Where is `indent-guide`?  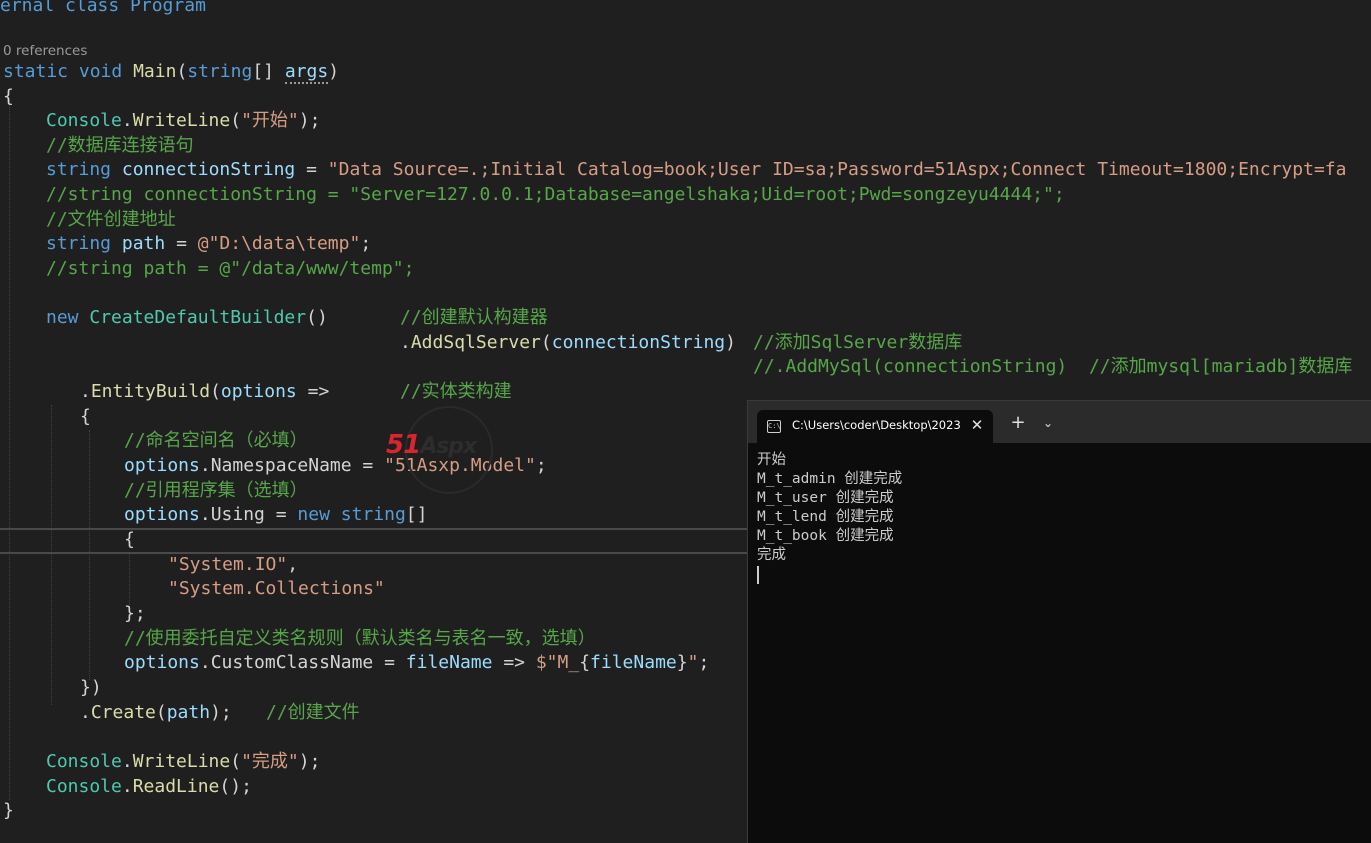 indent-guide is located at coordinates (9, 450).